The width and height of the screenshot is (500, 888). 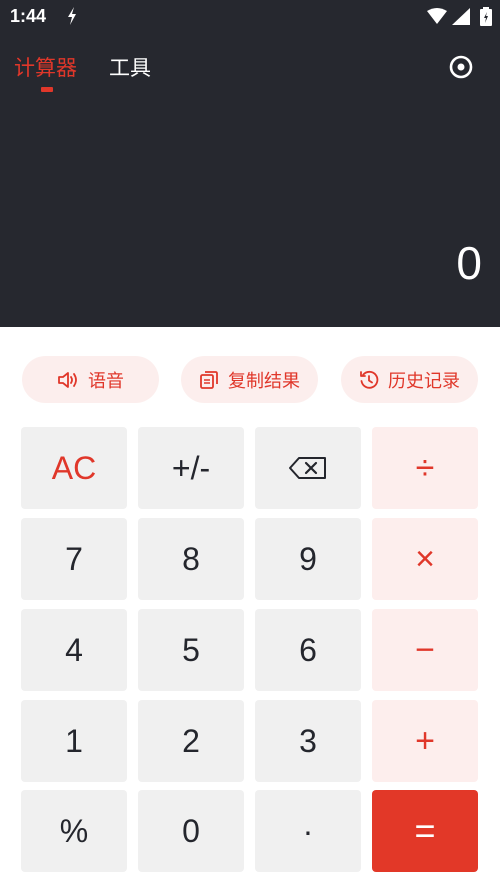 What do you see at coordinates (191, 650) in the screenshot?
I see `digit-5-button: 5` at bounding box center [191, 650].